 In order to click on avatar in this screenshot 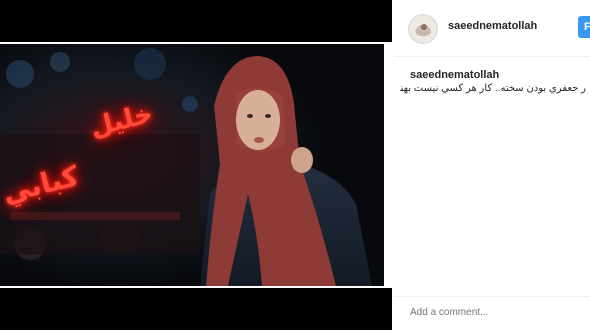, I will do `click(423, 29)`.